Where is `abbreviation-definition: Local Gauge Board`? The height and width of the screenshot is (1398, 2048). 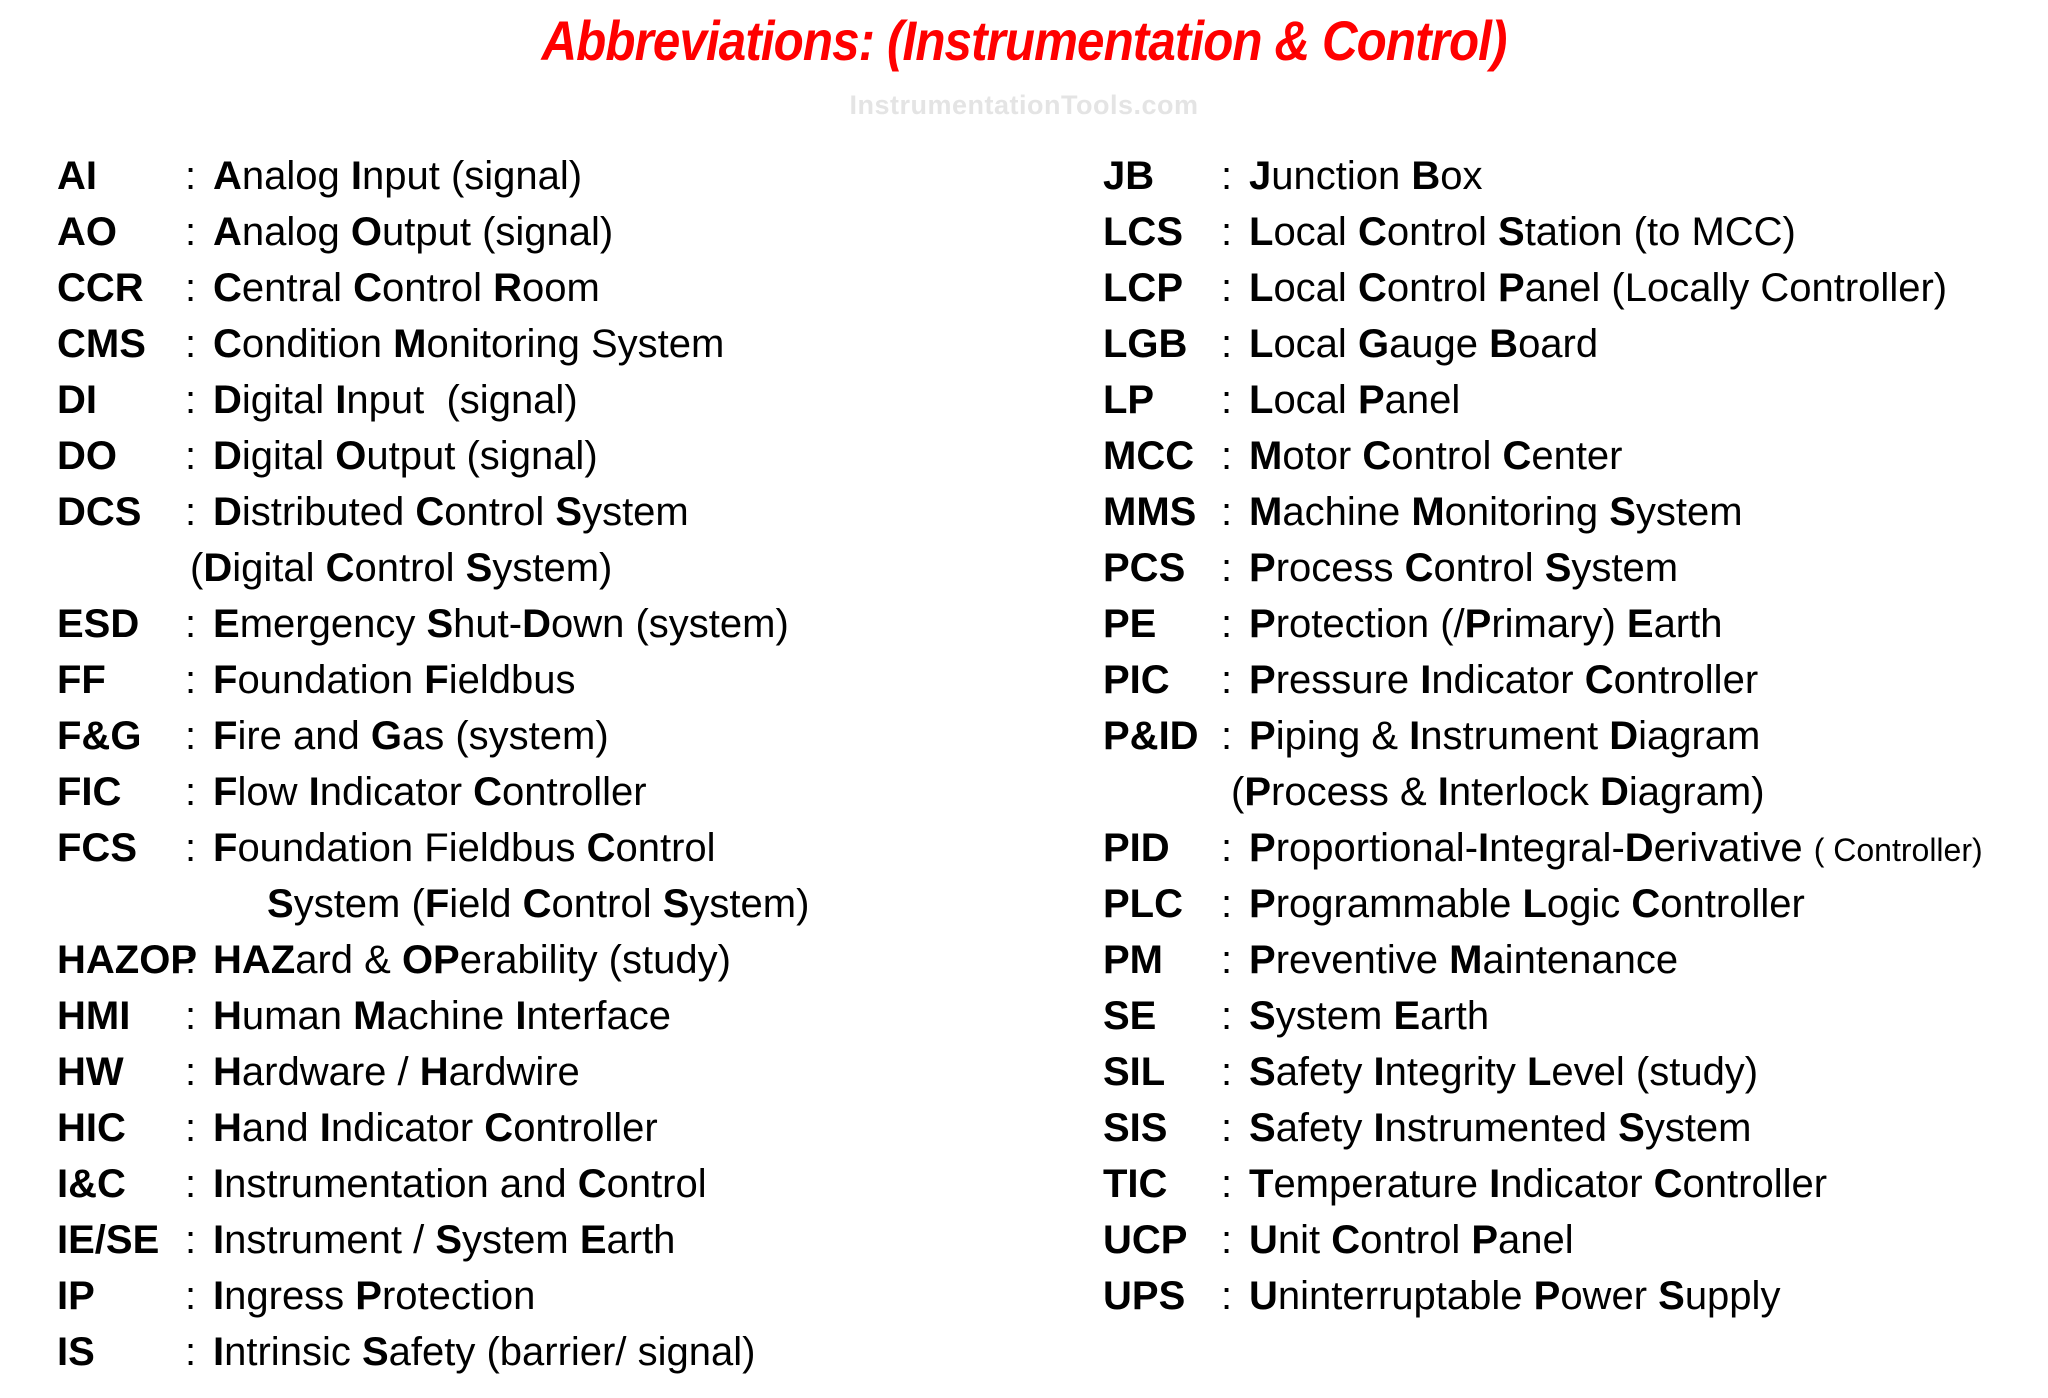 abbreviation-definition: Local Gauge Board is located at coordinates (1424, 344).